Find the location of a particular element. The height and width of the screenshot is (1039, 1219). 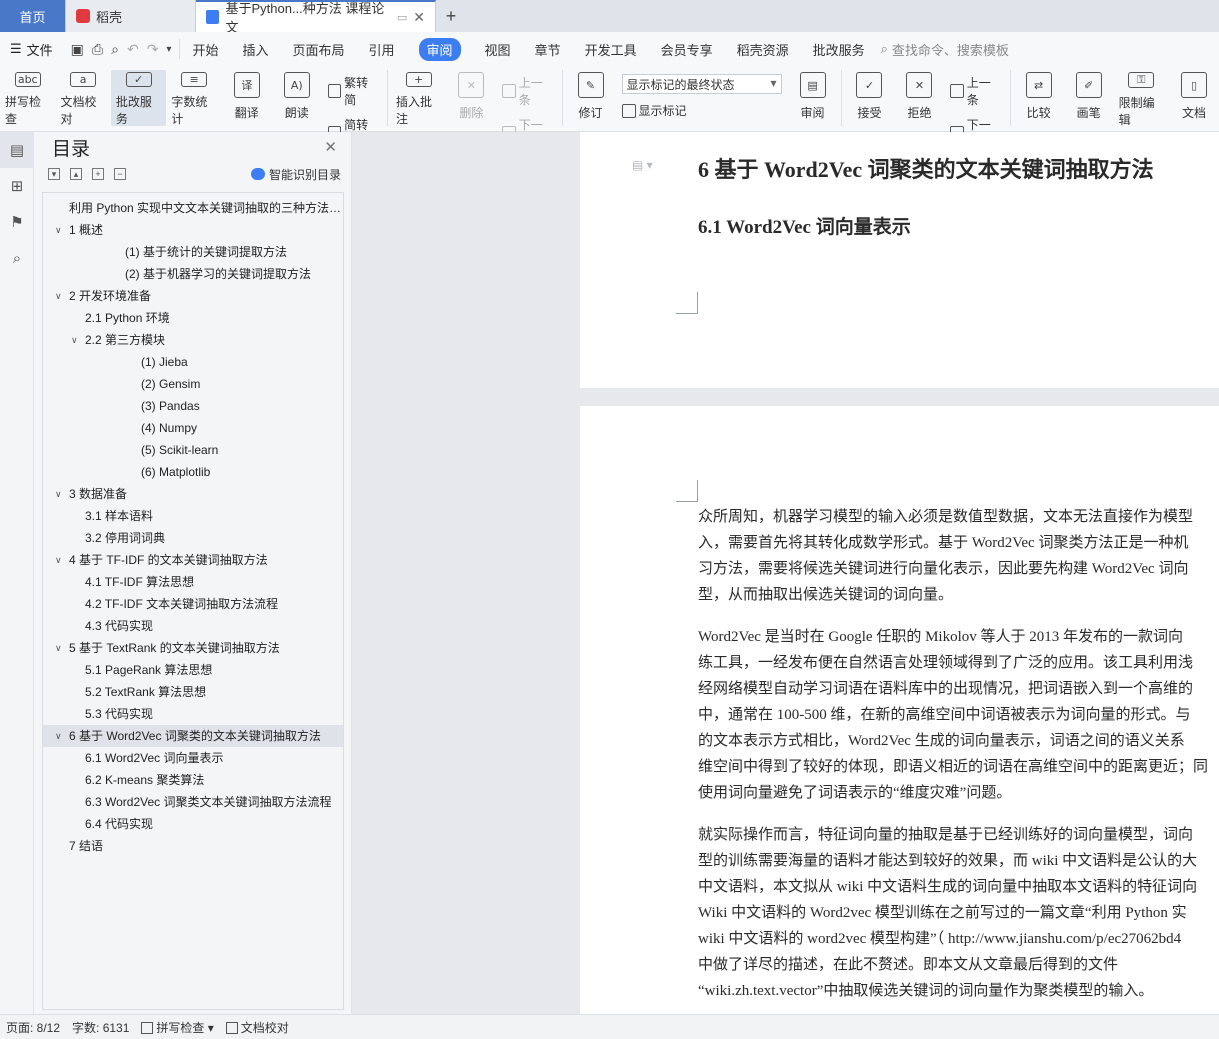

spell-check-status: 拼写检查 ▾ is located at coordinates (177, 1027).